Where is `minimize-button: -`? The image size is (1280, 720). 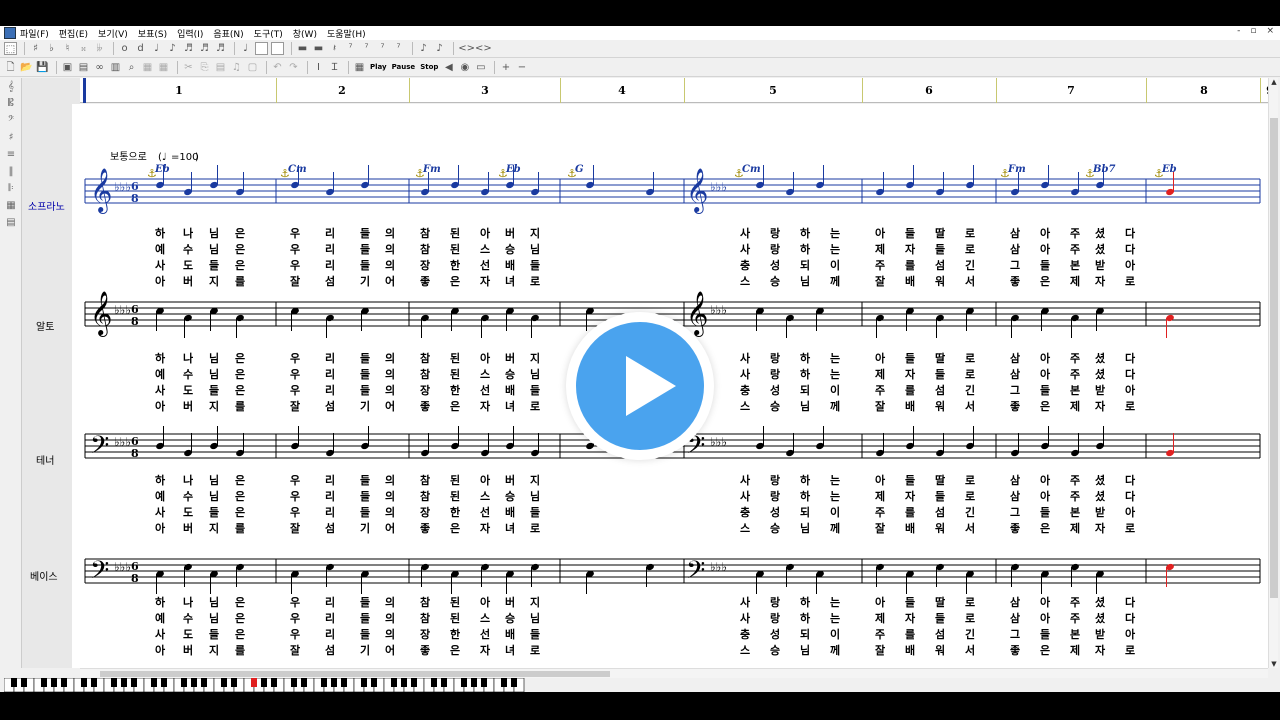
minimize-button: - is located at coordinates (1238, 31).